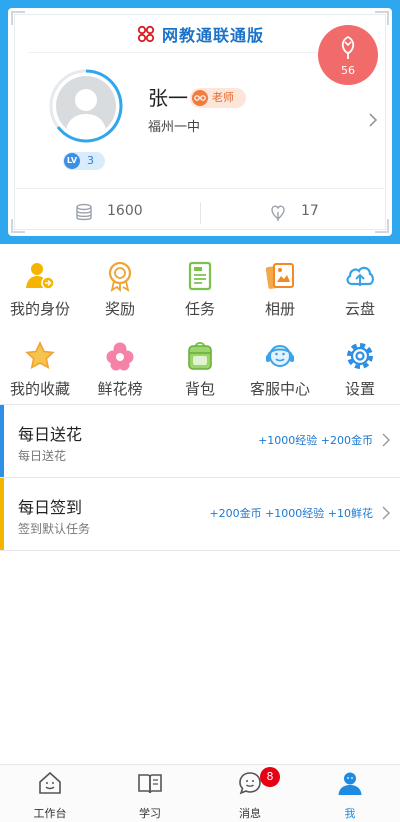 This screenshot has width=400, height=822. What do you see at coordinates (39, 389) in the screenshot?
I see `grid-label: 我的收藏` at bounding box center [39, 389].